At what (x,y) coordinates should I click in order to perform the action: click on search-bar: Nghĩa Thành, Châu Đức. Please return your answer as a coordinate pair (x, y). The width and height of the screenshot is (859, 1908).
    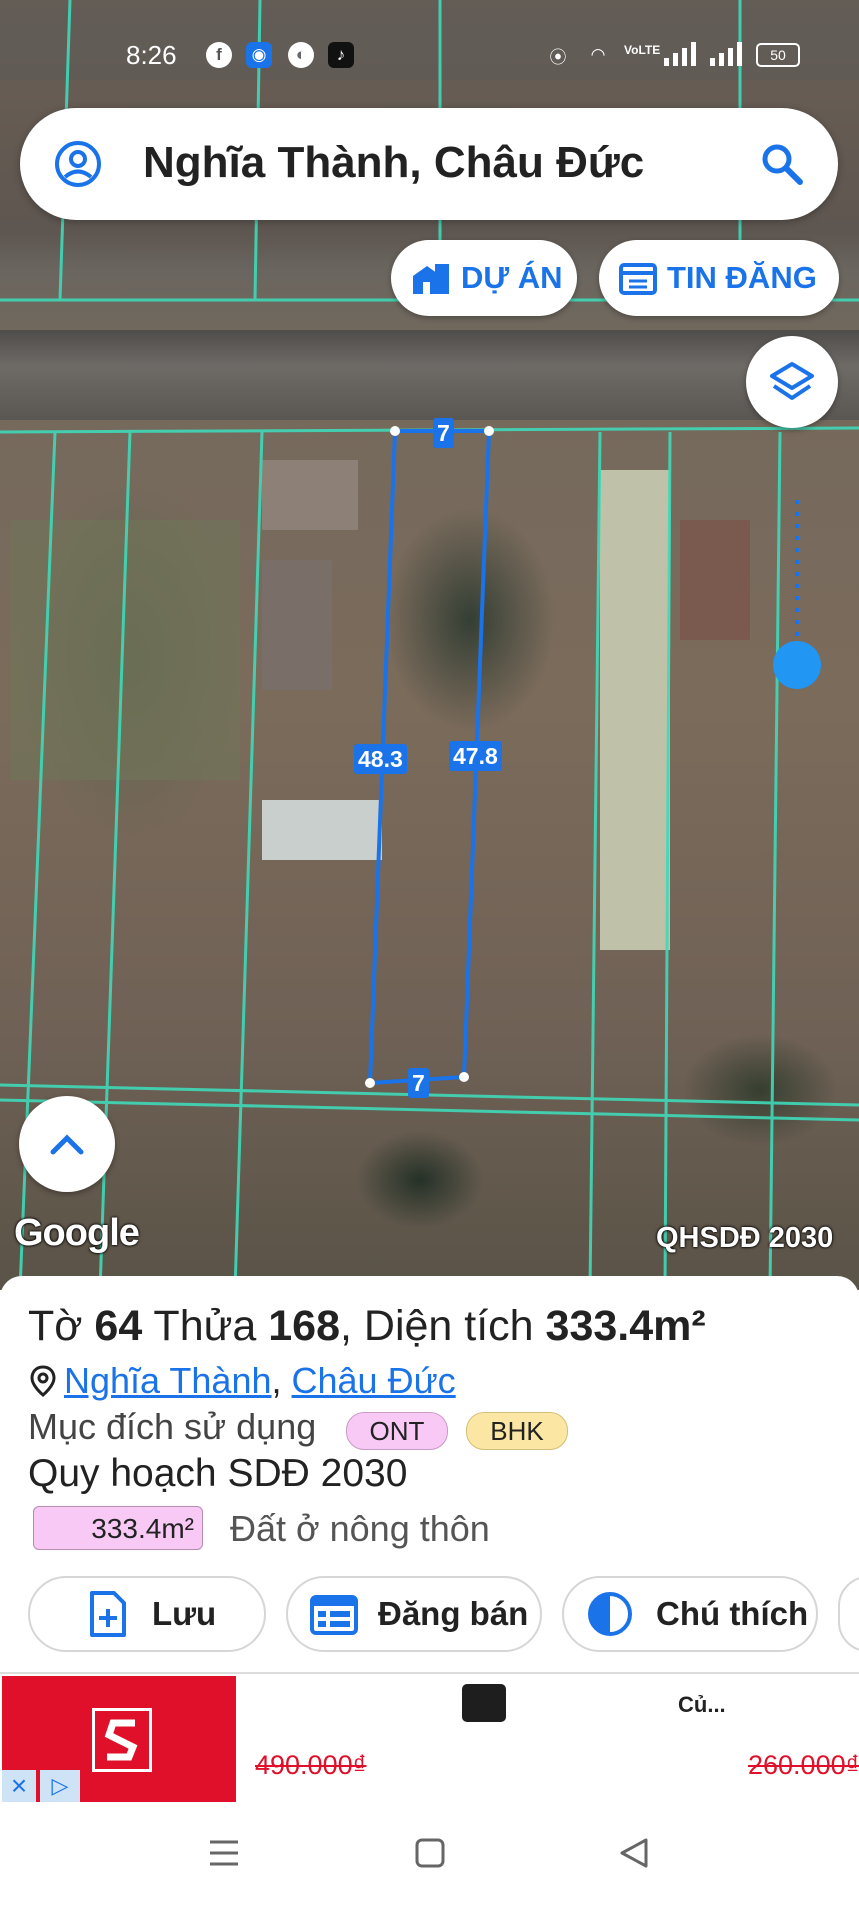
    Looking at the image, I should click on (429, 164).